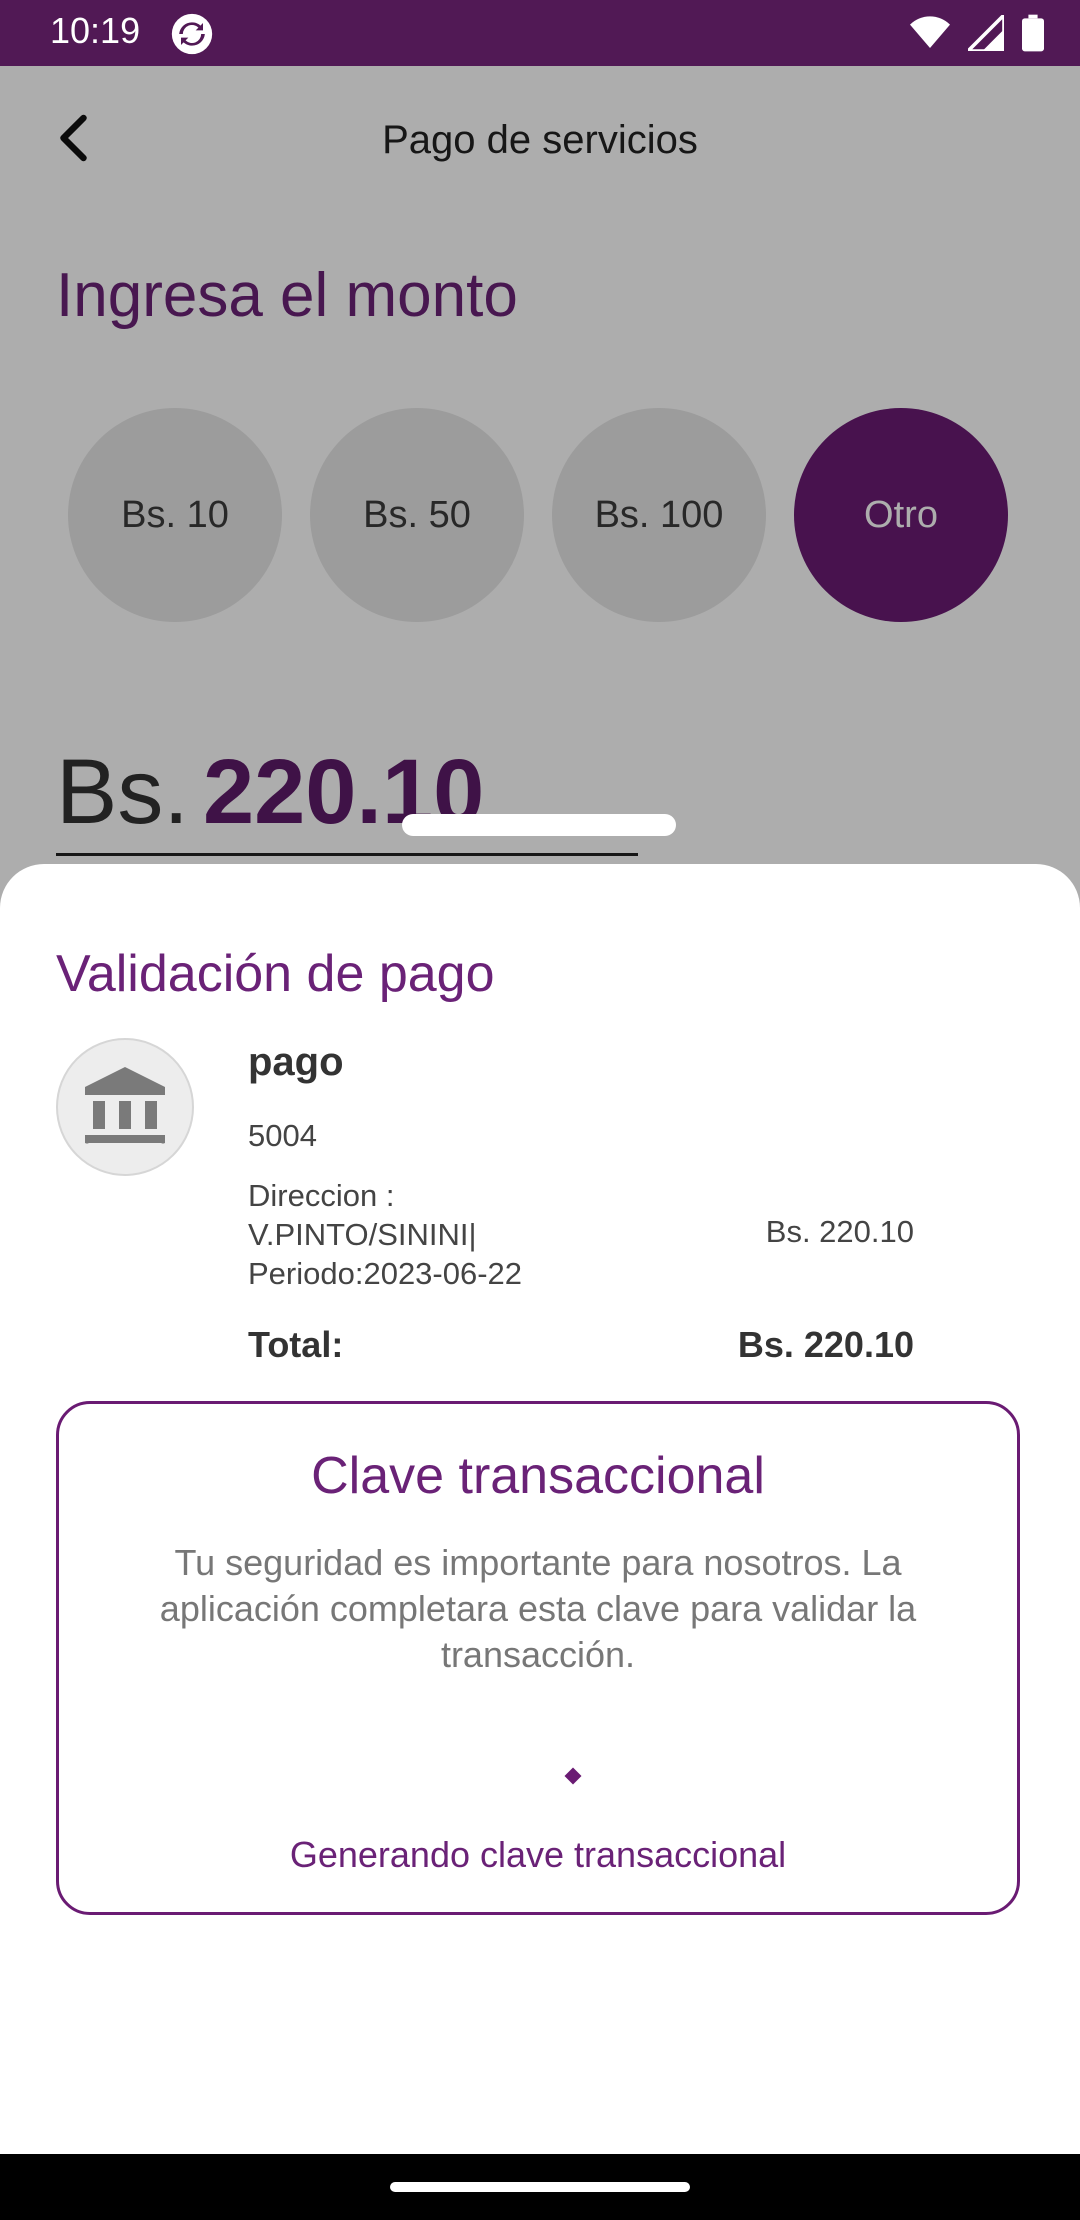 This screenshot has height=2220, width=1080. Describe the element at coordinates (538, 1854) in the screenshot. I see `key-card-status: Generando clave transaccional` at that location.